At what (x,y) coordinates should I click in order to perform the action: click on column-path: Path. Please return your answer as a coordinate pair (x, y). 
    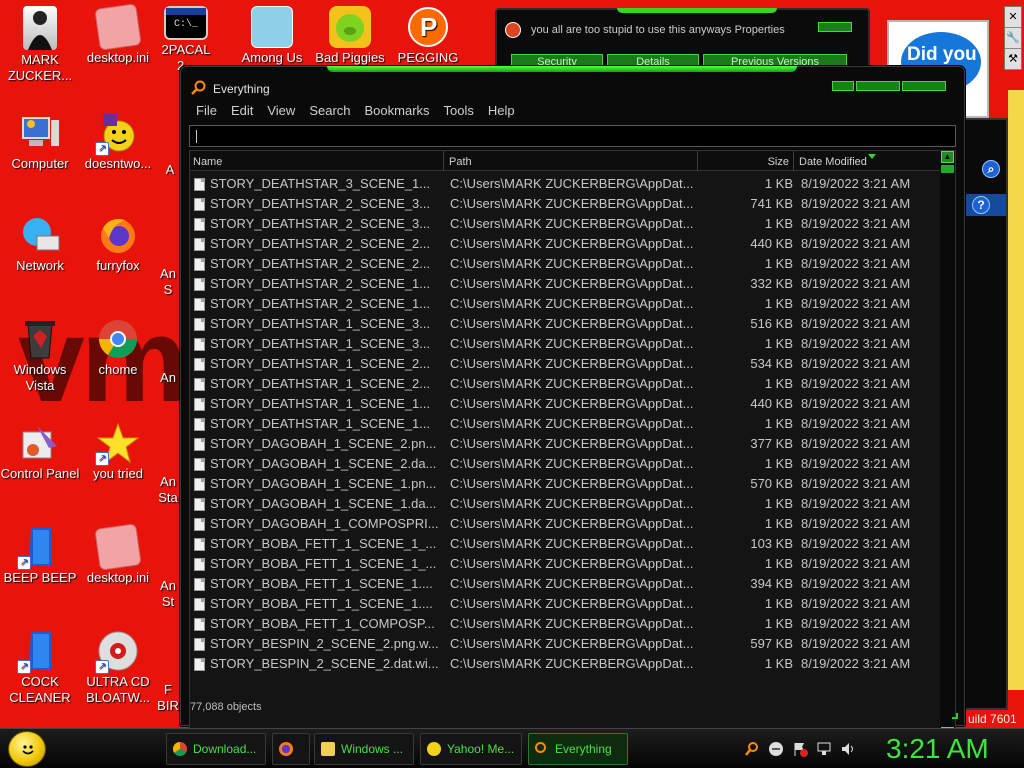
    Looking at the image, I should click on (572, 161).